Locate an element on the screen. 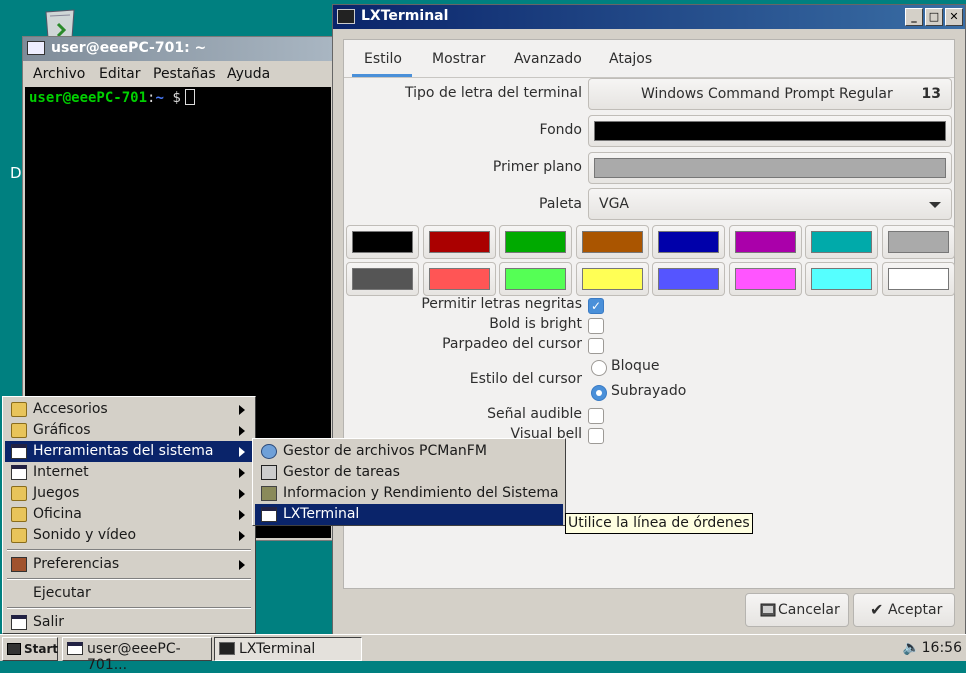 This screenshot has height=673, width=966. terminal-titlebar: user@eeePC-701: ~ is located at coordinates (178, 49).